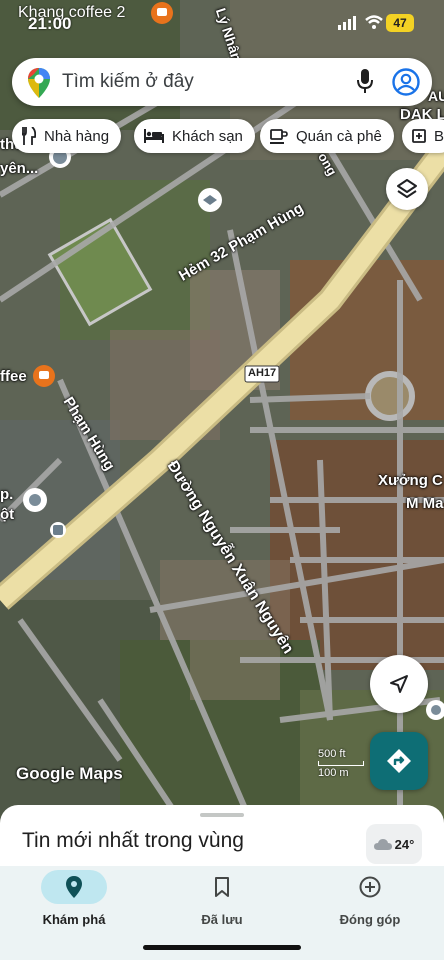 The width and height of the screenshot is (444, 960). I want to click on scale-feet-label: 500 ft, so click(332, 754).